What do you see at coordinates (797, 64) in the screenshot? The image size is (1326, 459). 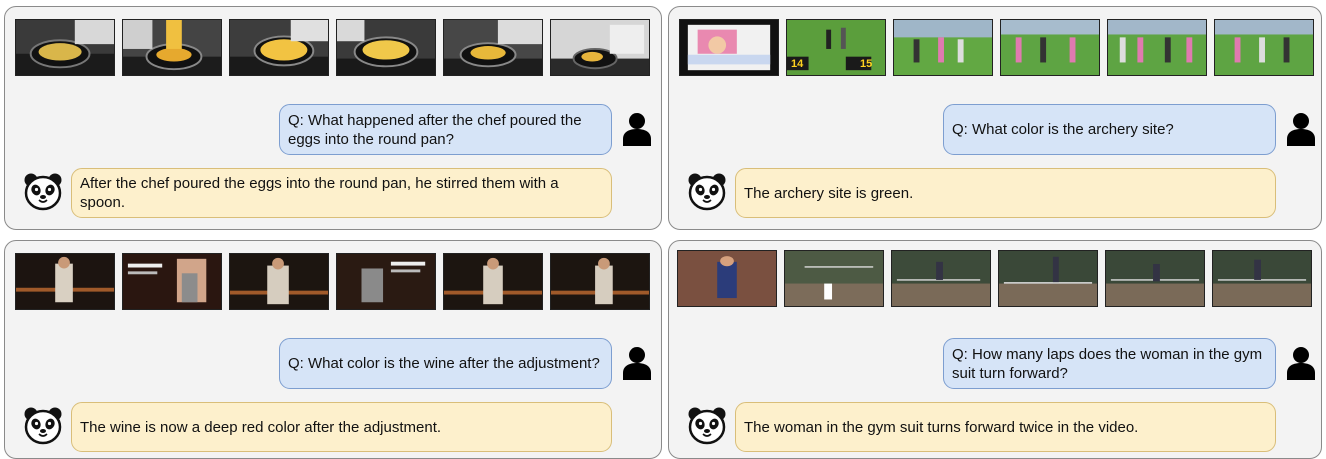 I see `score-left: 14` at bounding box center [797, 64].